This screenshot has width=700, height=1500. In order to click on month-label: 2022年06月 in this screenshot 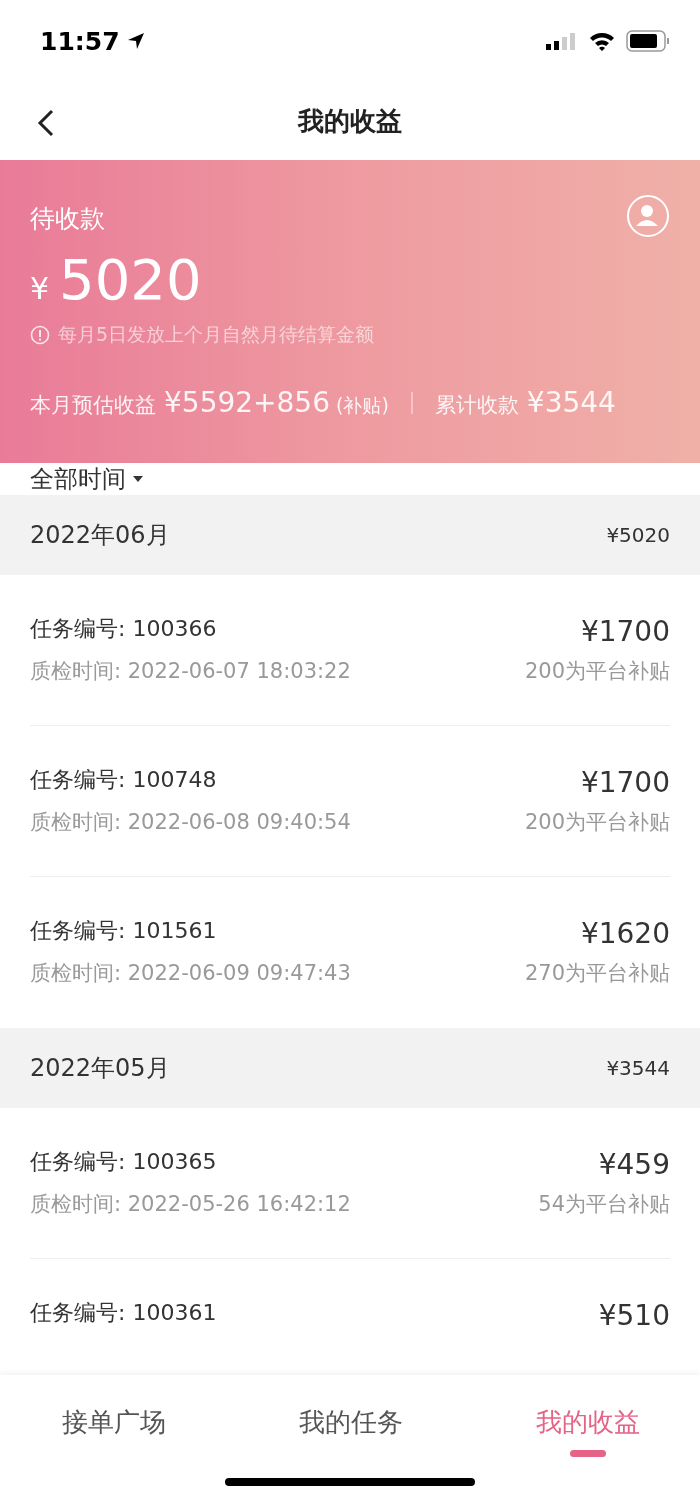, I will do `click(100, 535)`.